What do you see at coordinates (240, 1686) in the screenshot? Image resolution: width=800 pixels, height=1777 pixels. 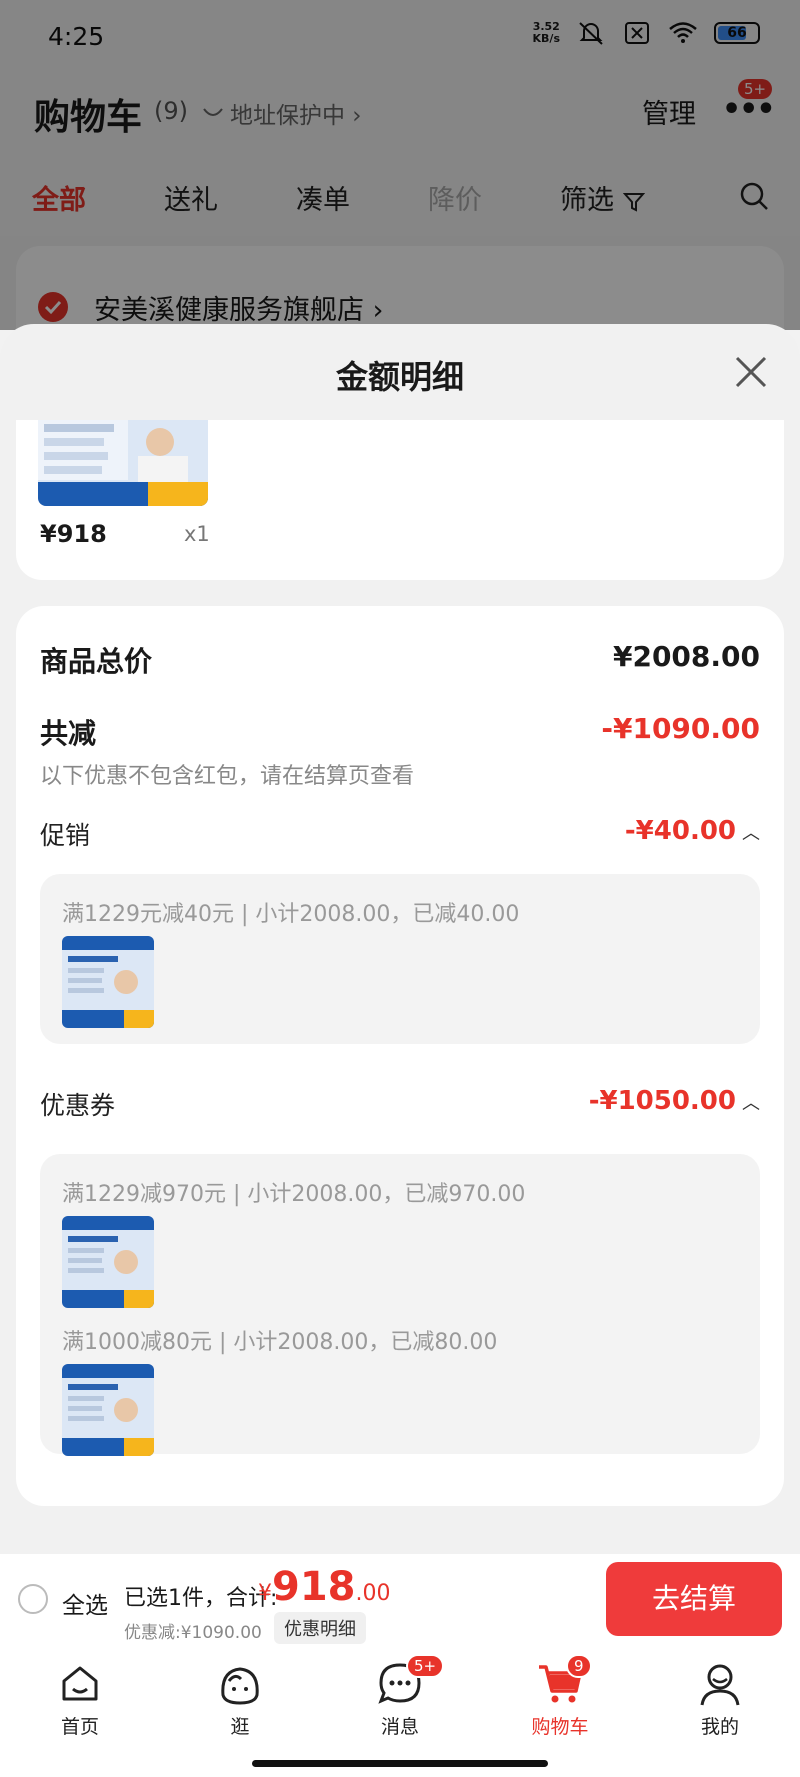 I see `browse-icon` at bounding box center [240, 1686].